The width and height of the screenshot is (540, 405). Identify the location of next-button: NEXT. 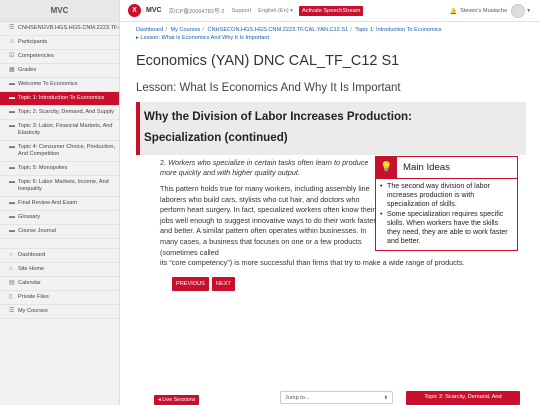
(223, 283).